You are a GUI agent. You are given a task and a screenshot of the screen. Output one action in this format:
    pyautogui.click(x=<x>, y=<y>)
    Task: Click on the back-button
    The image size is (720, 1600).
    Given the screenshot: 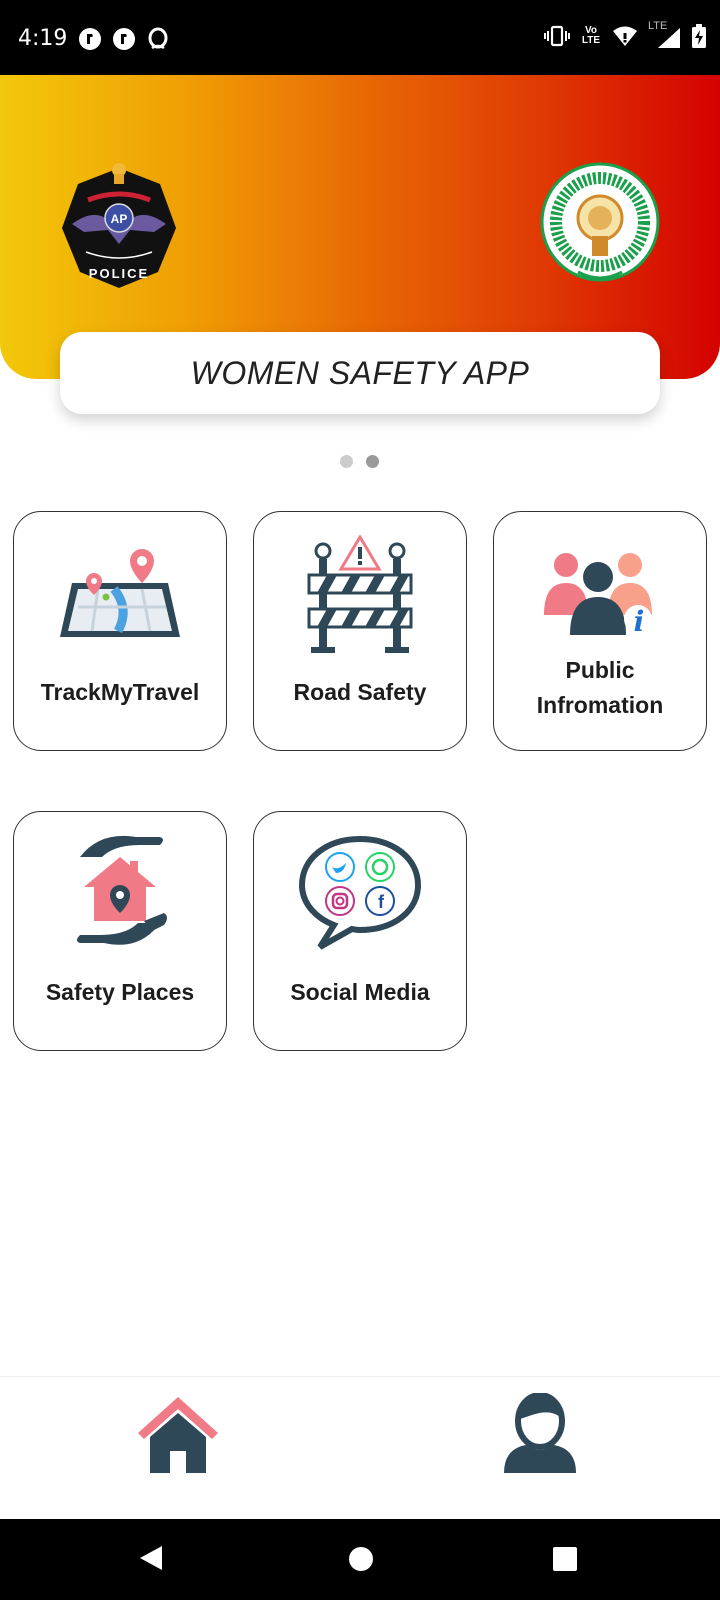 What is the action you would take?
    pyautogui.click(x=151, y=1558)
    